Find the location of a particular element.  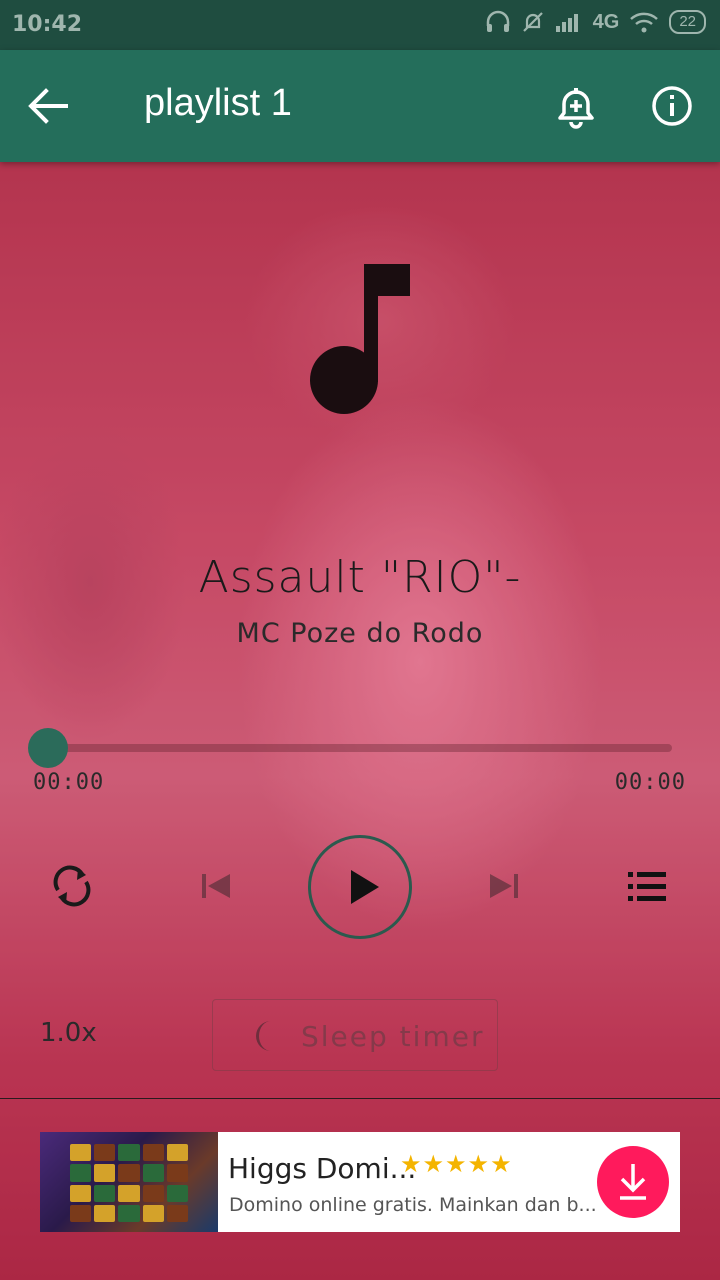

play-icon is located at coordinates (365, 887).